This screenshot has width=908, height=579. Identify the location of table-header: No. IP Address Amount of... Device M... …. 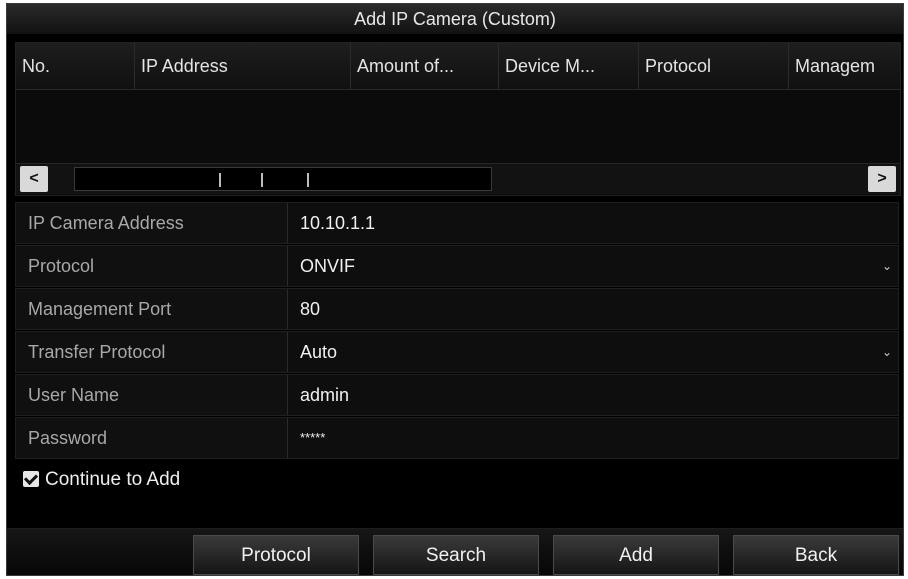
(458, 66).